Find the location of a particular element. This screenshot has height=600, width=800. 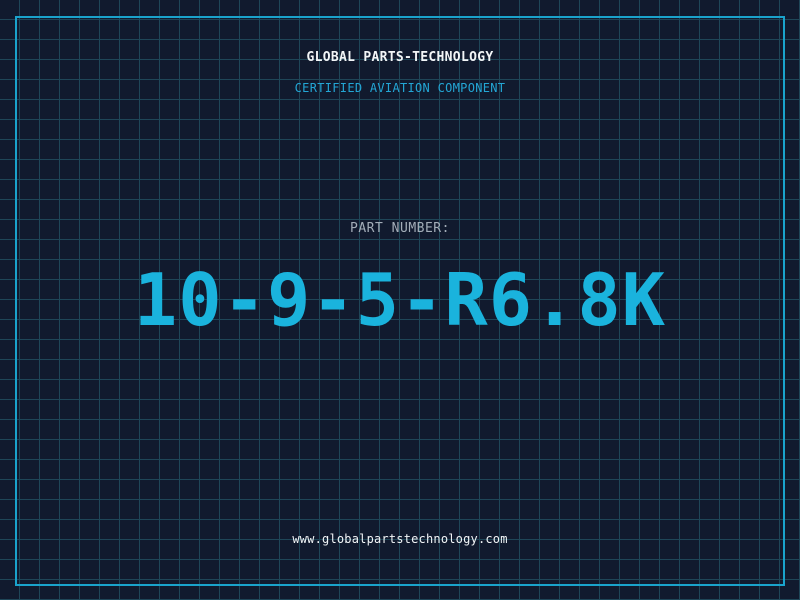

part-number-value: 10-9-5-R6.8K is located at coordinates (400, 300).